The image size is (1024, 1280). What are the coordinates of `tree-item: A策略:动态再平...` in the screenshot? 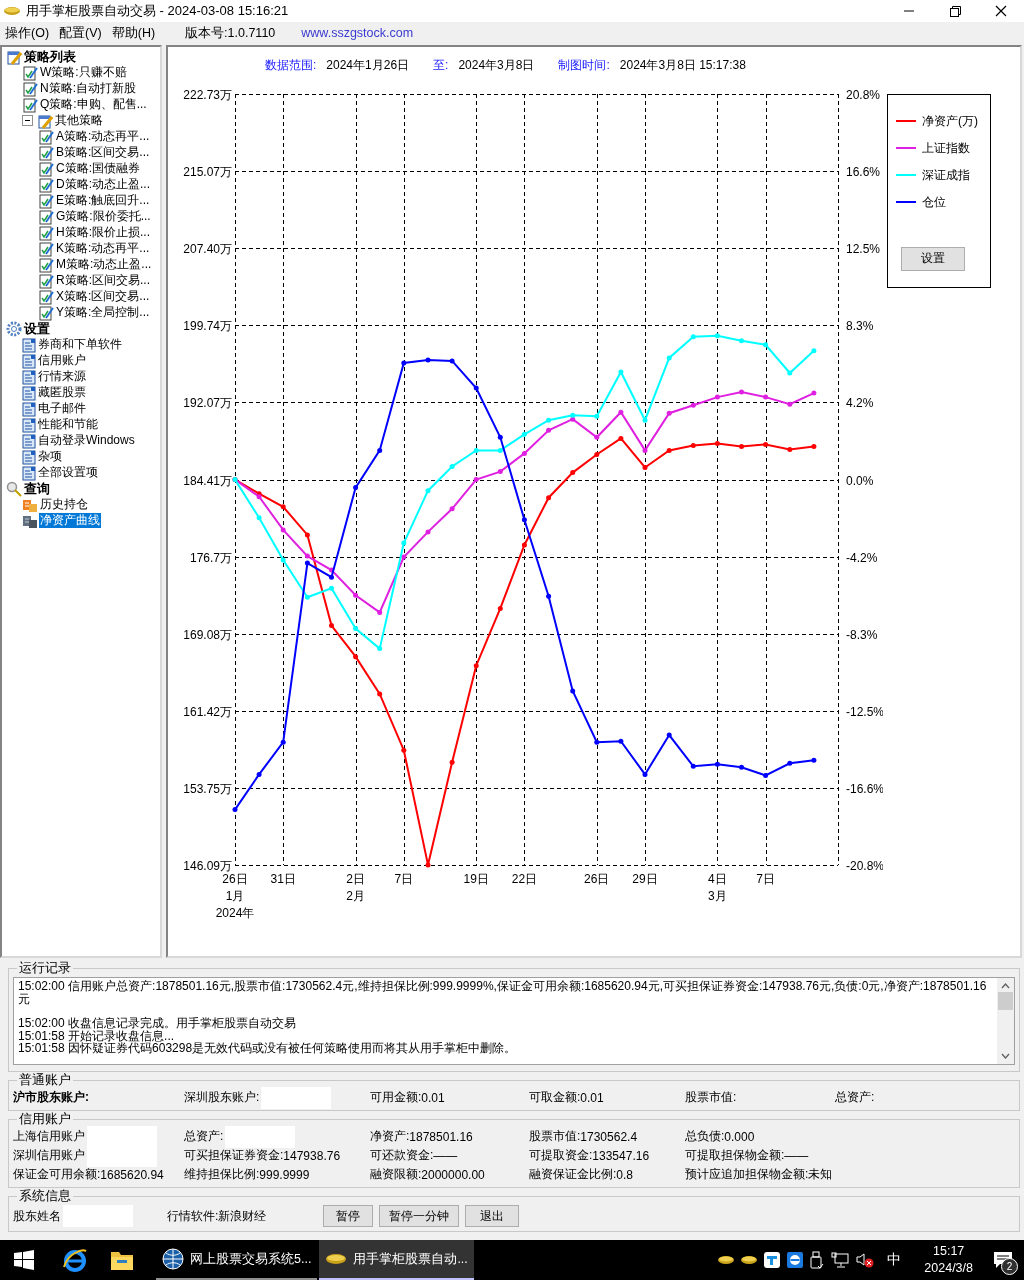 It's located at (103, 137).